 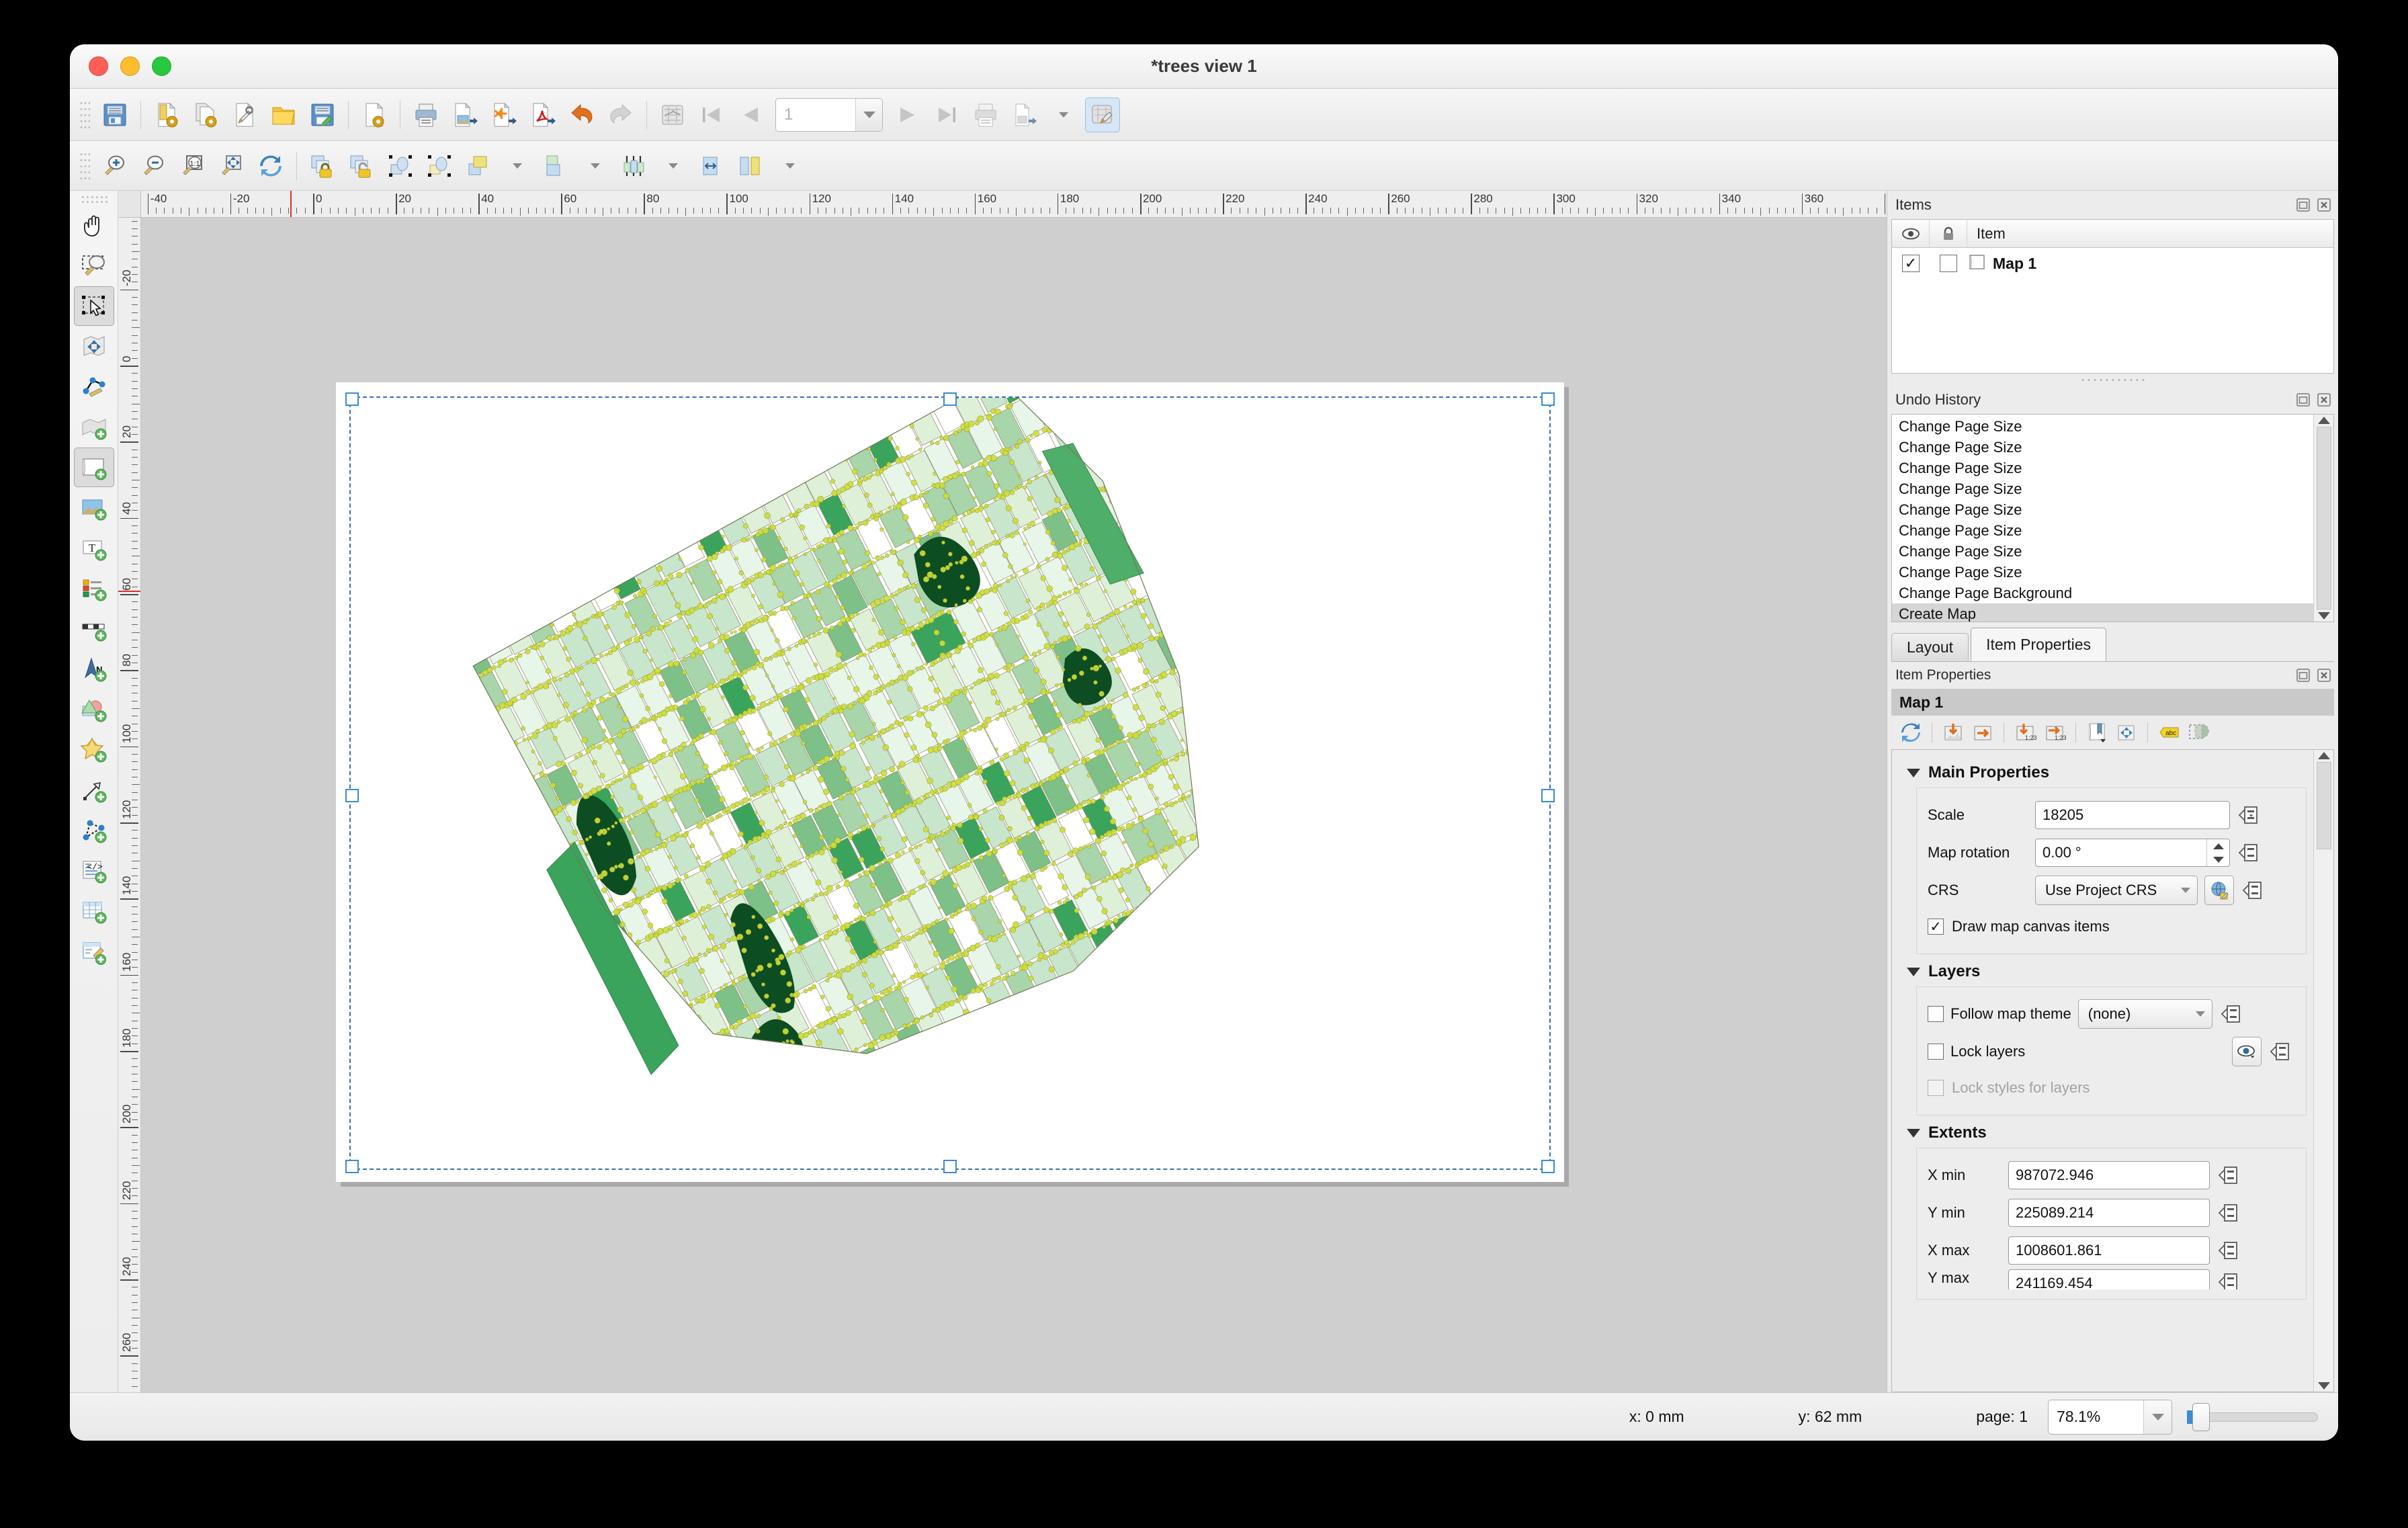 What do you see at coordinates (751, 165) in the screenshot?
I see `resize-items-icon` at bounding box center [751, 165].